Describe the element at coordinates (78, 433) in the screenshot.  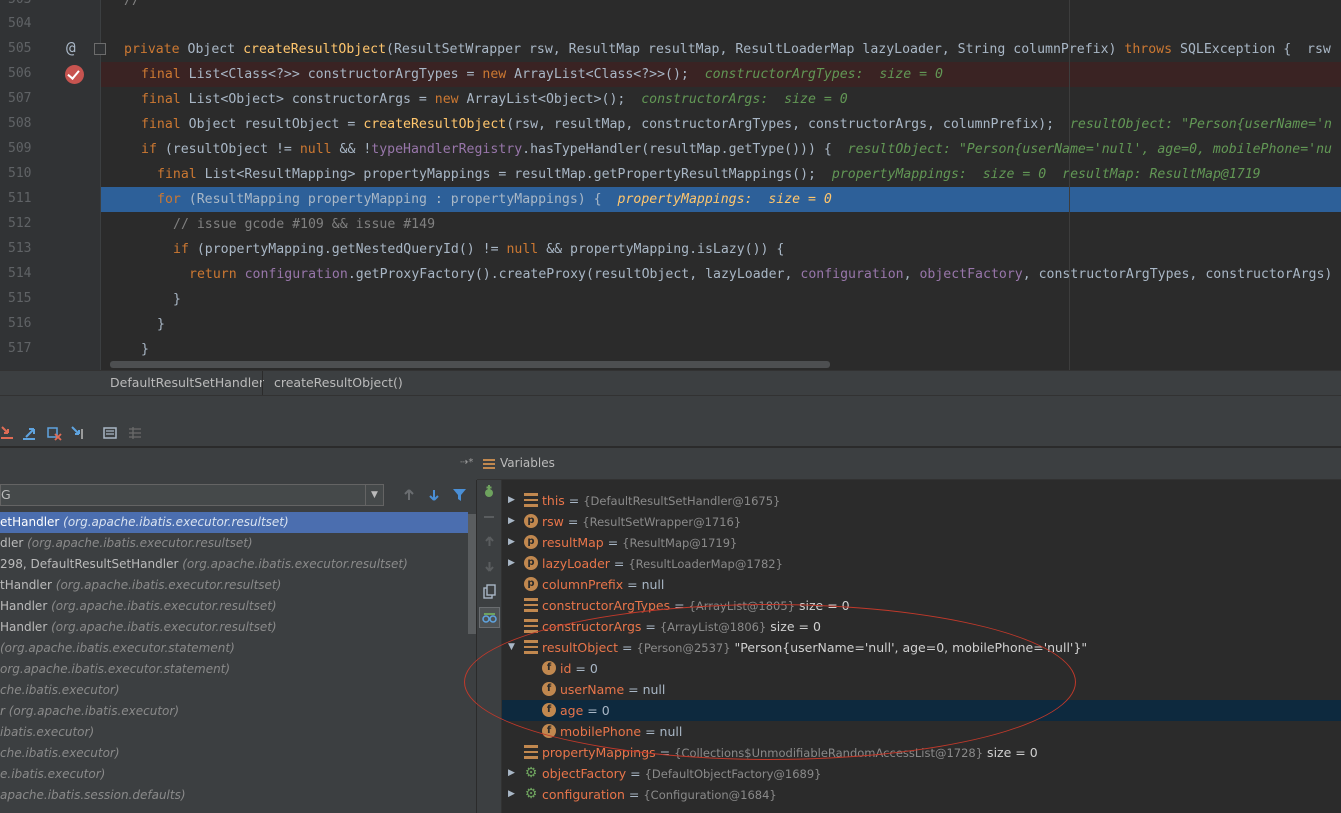
I see `run-to-cursor-icon` at that location.